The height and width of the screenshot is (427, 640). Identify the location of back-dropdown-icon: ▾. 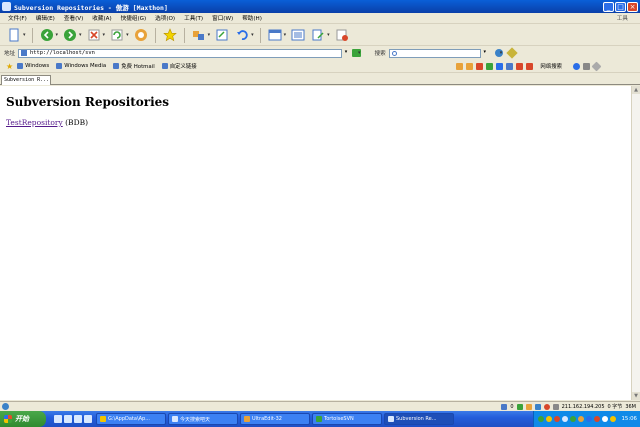
(57, 35).